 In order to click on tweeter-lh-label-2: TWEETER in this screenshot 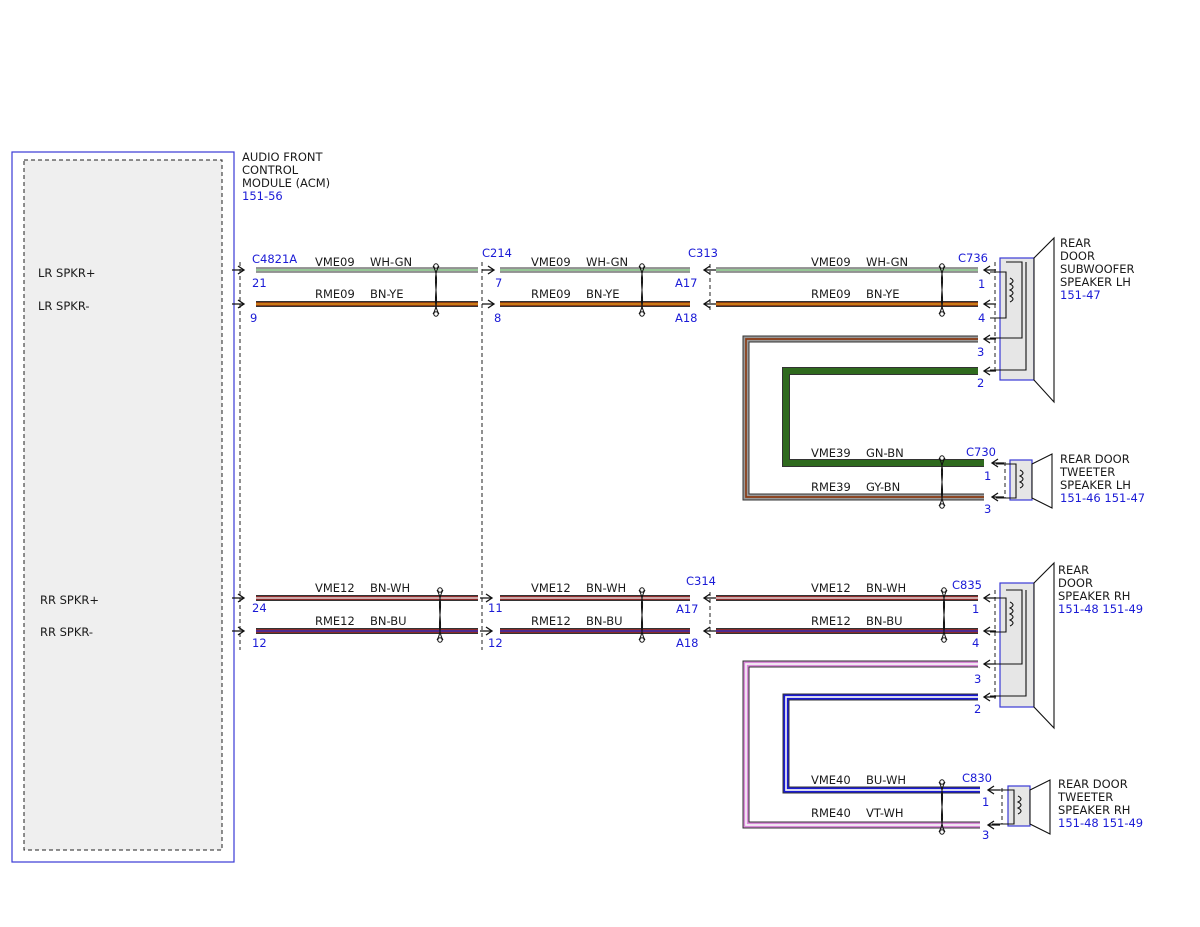, I will do `click(1087, 472)`.